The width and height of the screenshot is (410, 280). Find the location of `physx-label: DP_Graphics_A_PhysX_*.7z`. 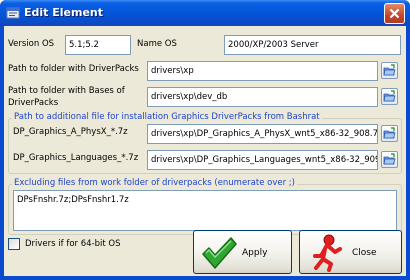

physx-label: DP_Graphics_A_PhysX_*.7z is located at coordinates (70, 132).